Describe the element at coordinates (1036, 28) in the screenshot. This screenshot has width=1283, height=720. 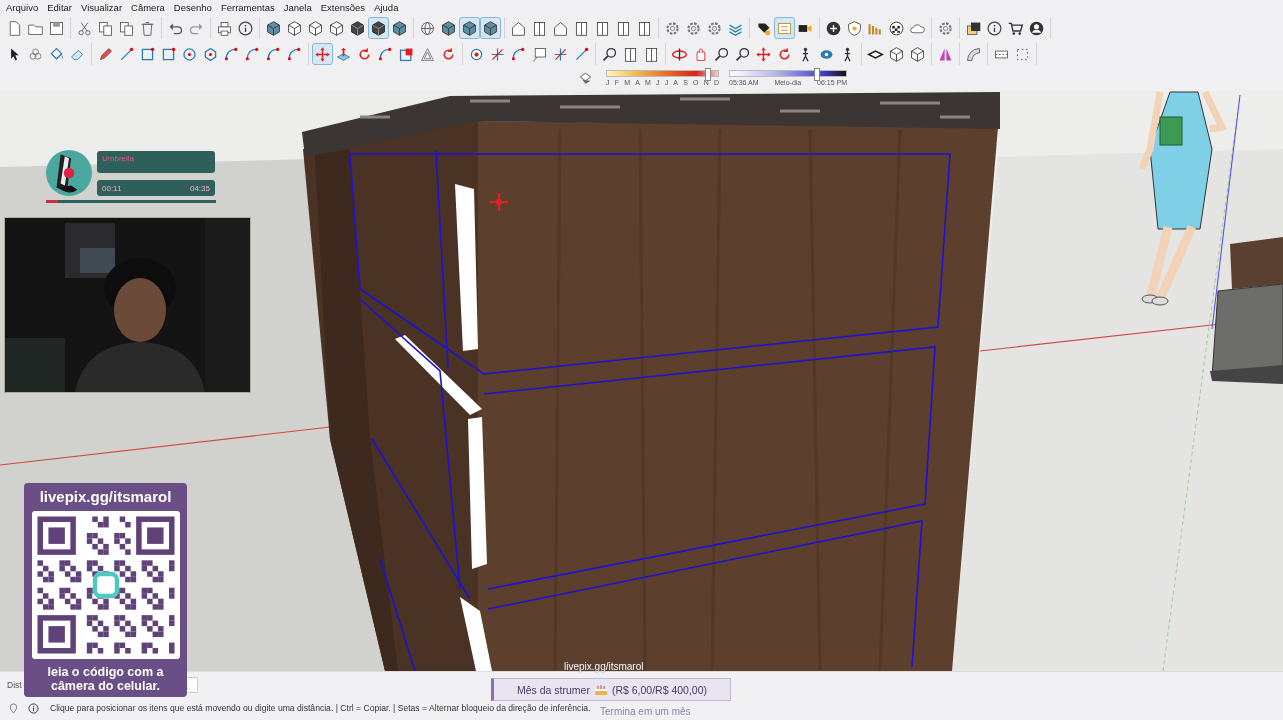
I see `user-icon` at that location.